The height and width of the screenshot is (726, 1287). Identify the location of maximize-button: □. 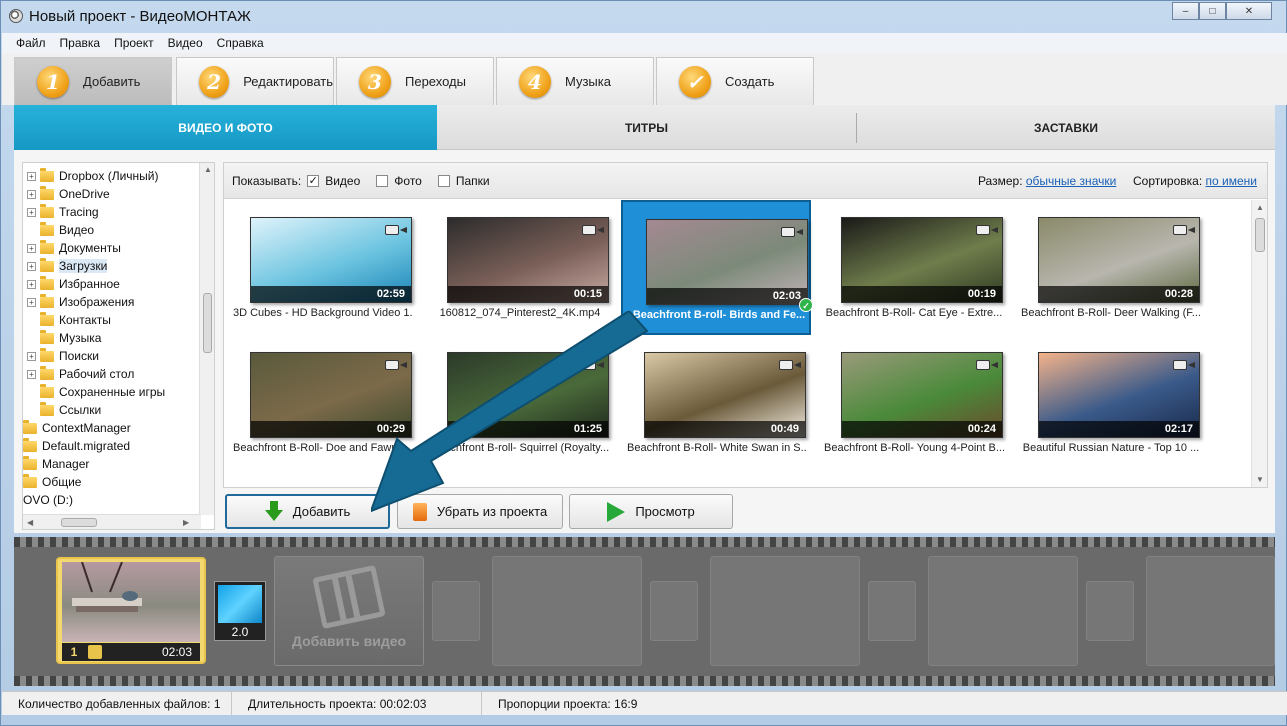
(1212, 11).